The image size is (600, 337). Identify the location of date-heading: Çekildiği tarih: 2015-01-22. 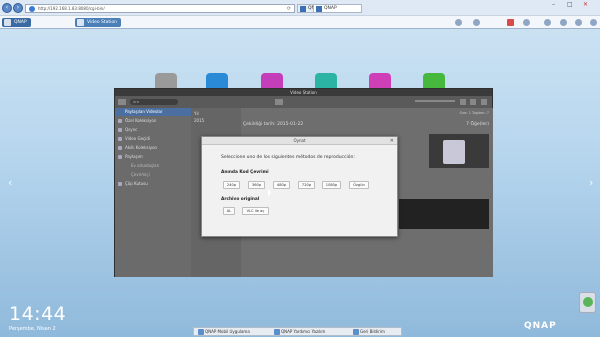
(273, 124).